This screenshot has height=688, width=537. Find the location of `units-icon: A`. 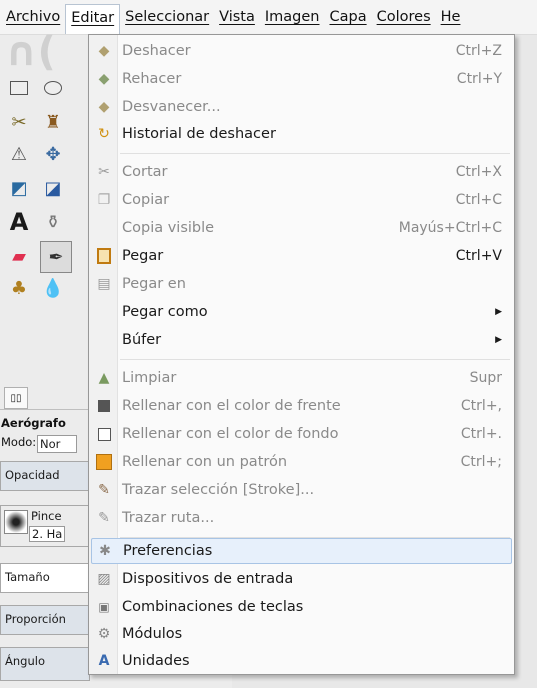

units-icon: A is located at coordinates (104, 661).